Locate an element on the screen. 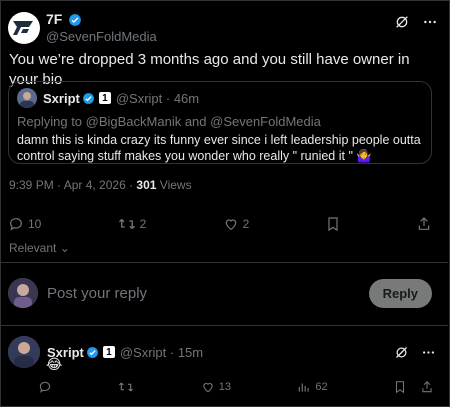  reply-tweet-text: 😂 is located at coordinates (54, 364).